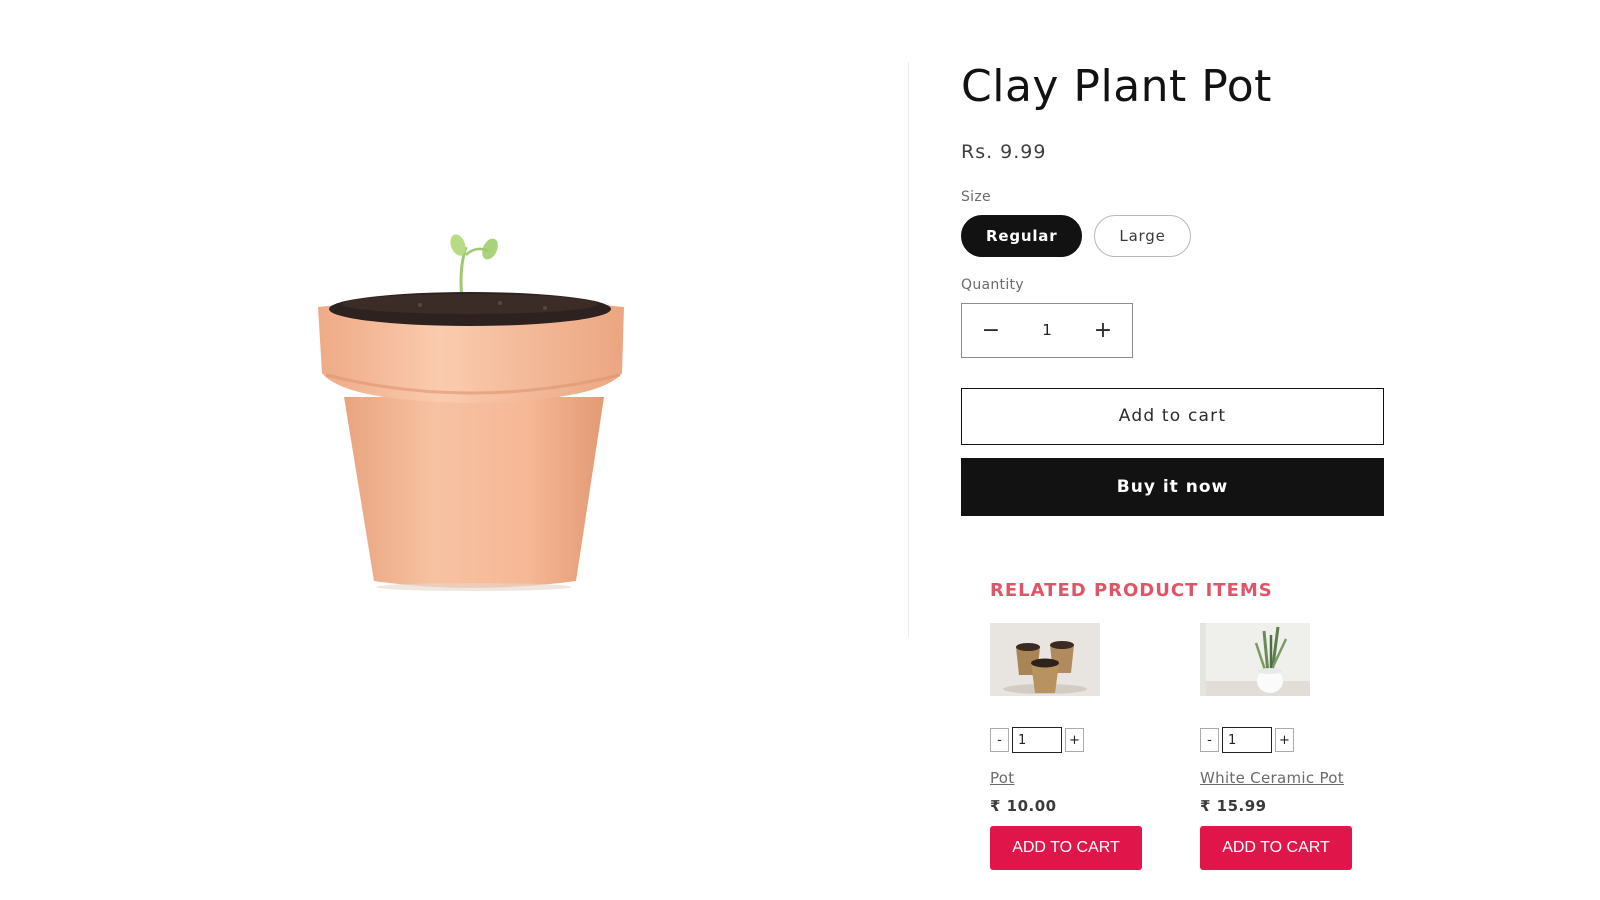 The image size is (1600, 900). I want to click on product-image, so click(480, 420).